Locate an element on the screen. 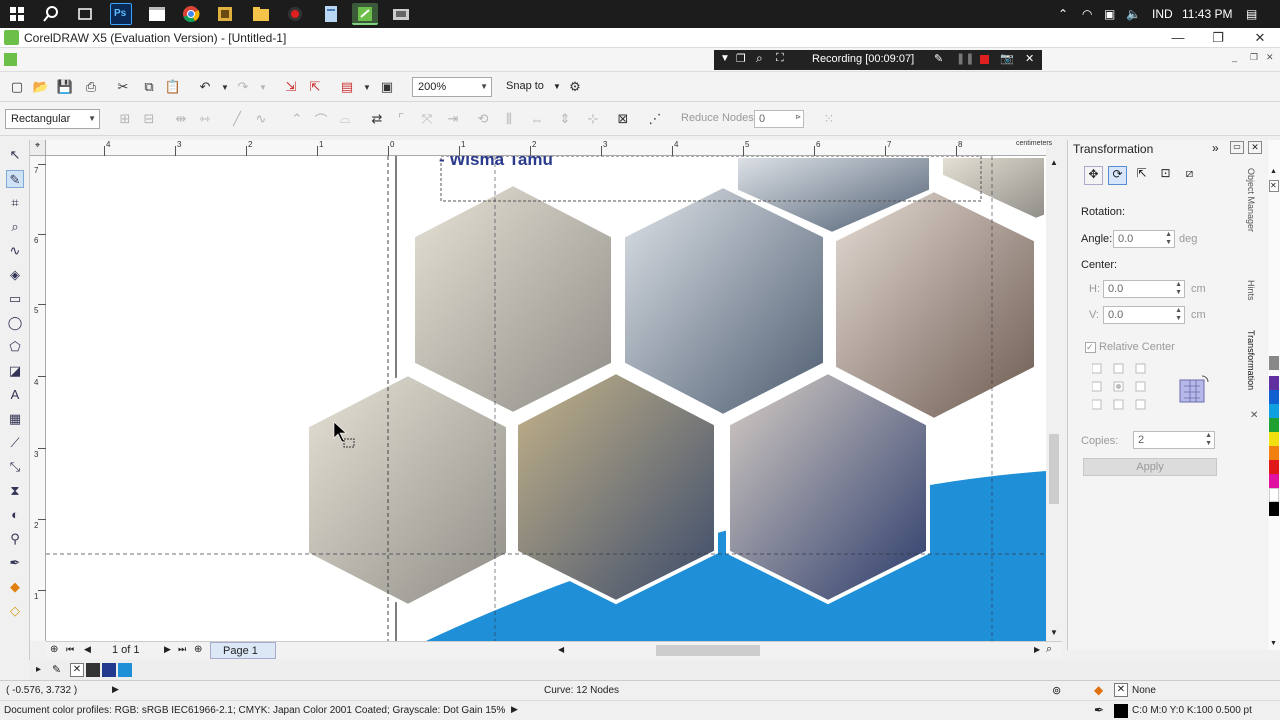 This screenshot has height=720, width=1280. stretch-nodes-icon: ⇥ is located at coordinates (453, 119).